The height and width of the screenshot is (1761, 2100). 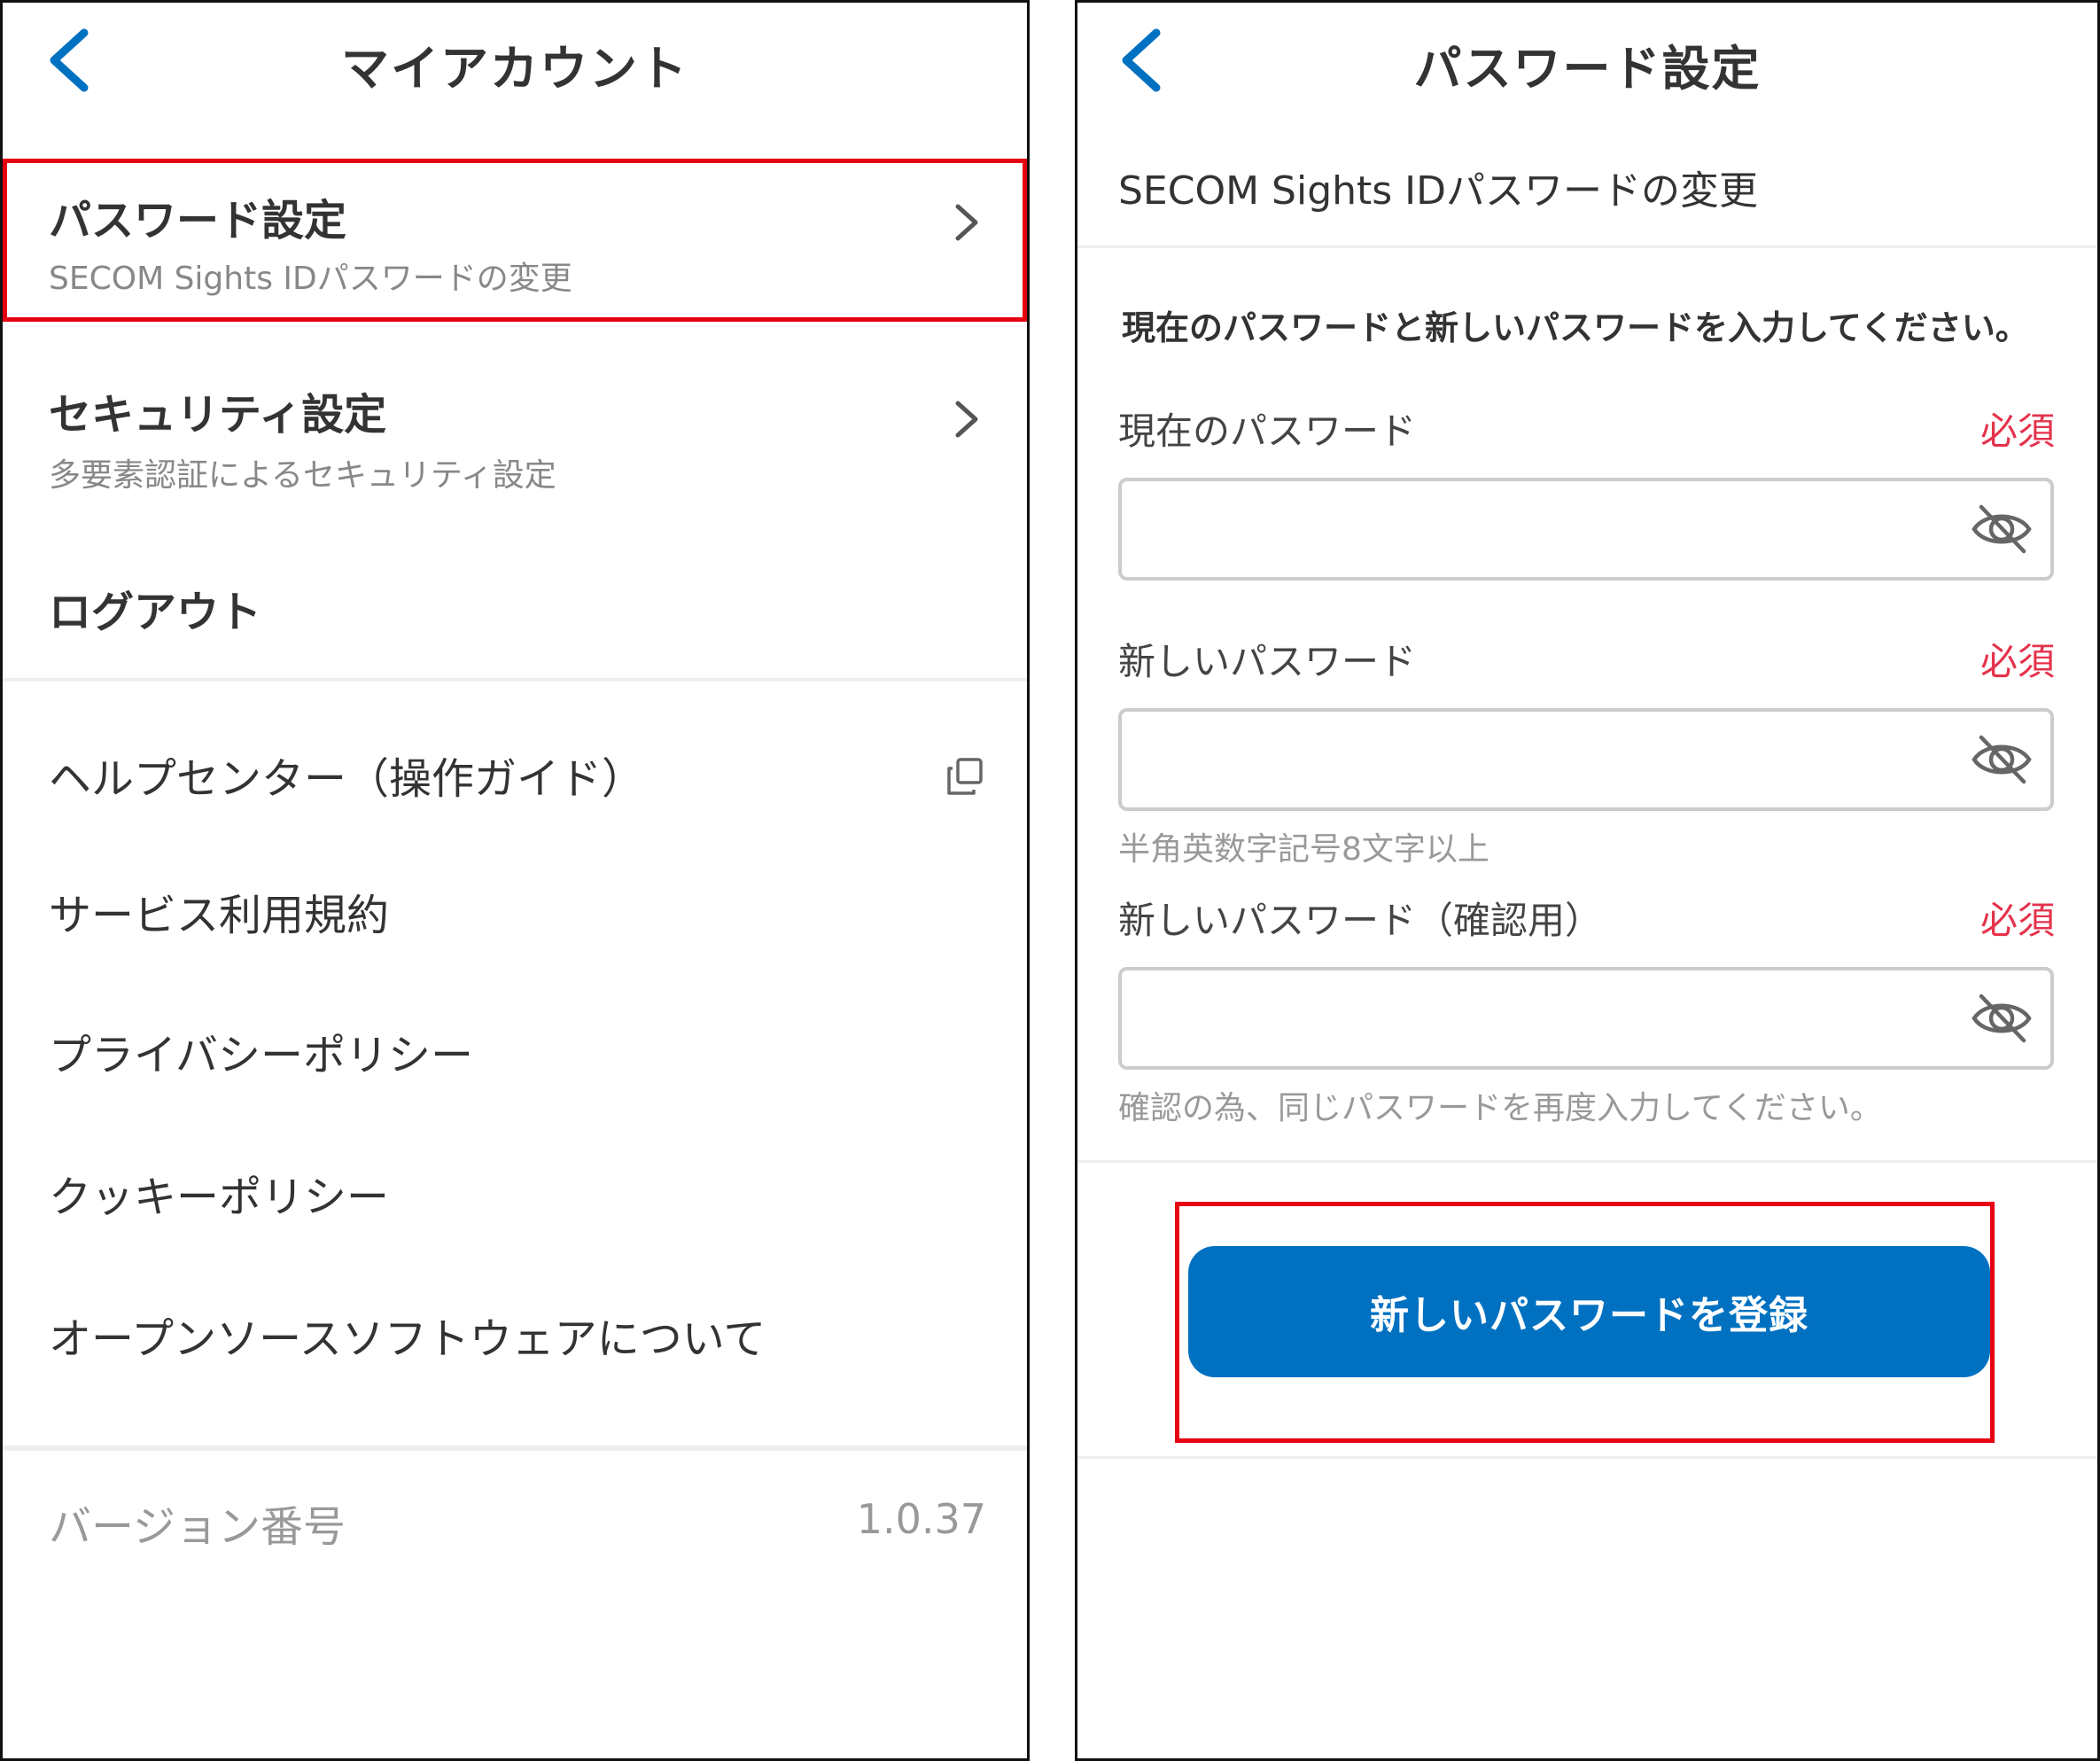 I want to click on external-link-icon, so click(x=965, y=777).